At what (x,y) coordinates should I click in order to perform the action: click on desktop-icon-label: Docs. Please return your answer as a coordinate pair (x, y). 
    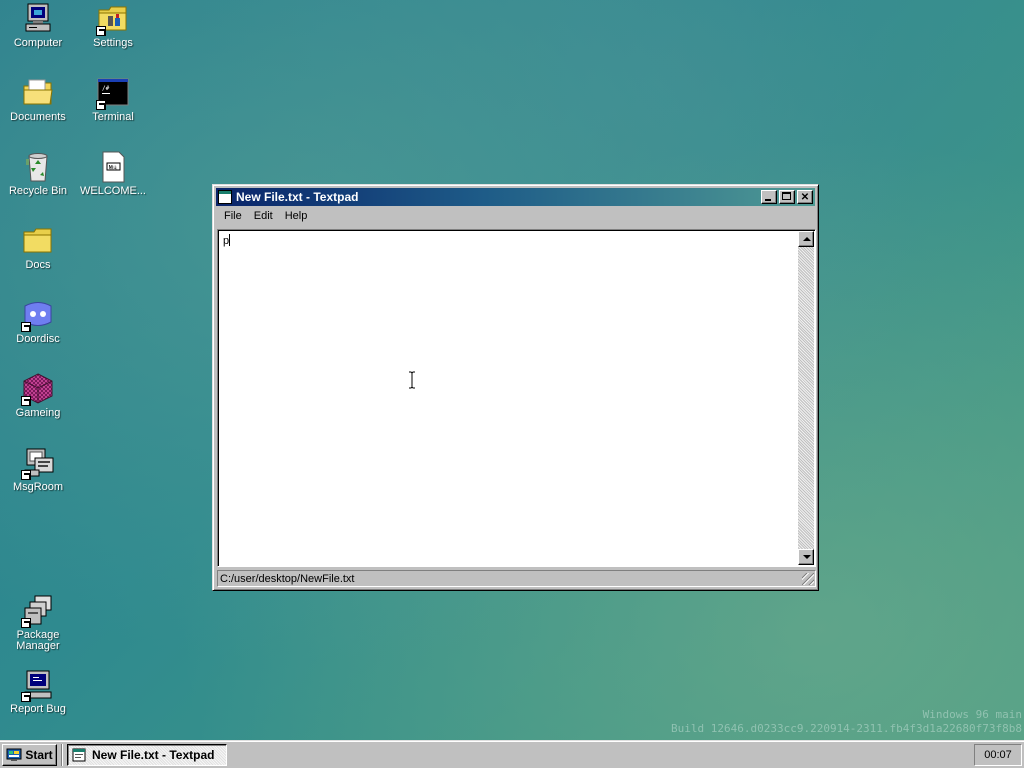
    Looking at the image, I should click on (38, 265).